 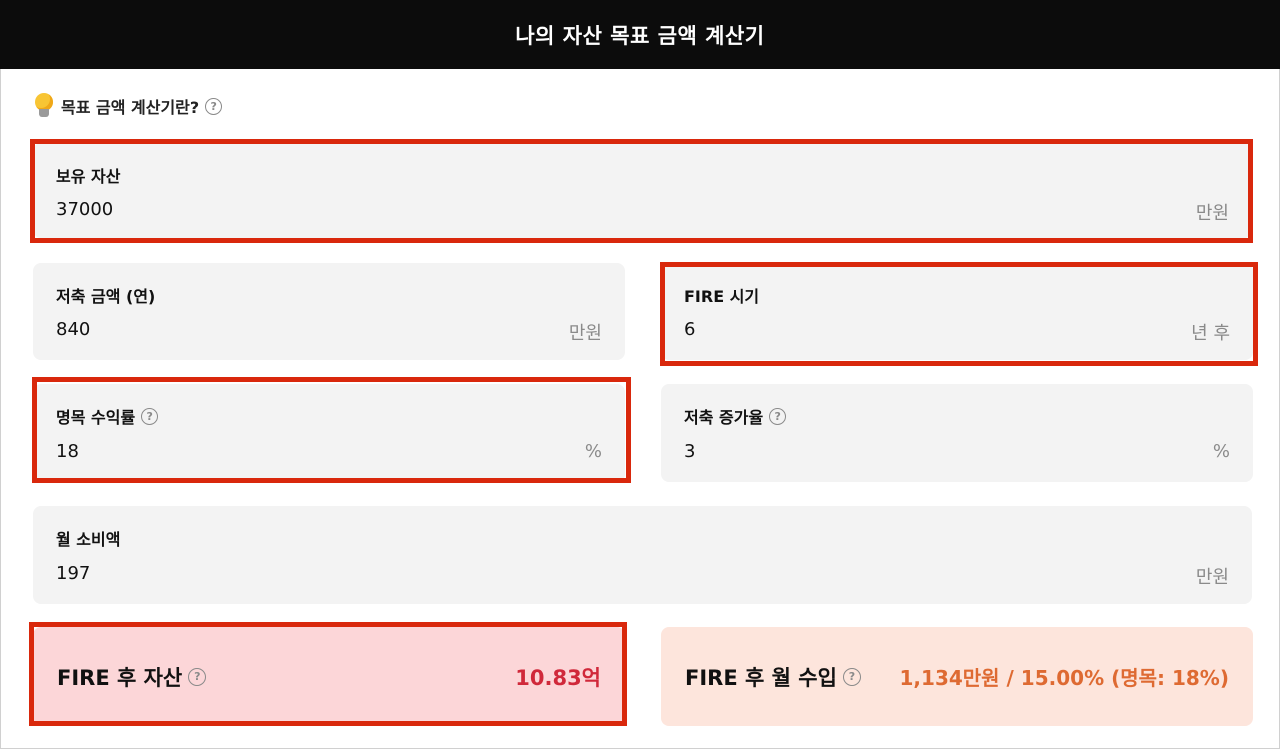 What do you see at coordinates (1212, 213) in the screenshot?
I see `assets-unit: 만원` at bounding box center [1212, 213].